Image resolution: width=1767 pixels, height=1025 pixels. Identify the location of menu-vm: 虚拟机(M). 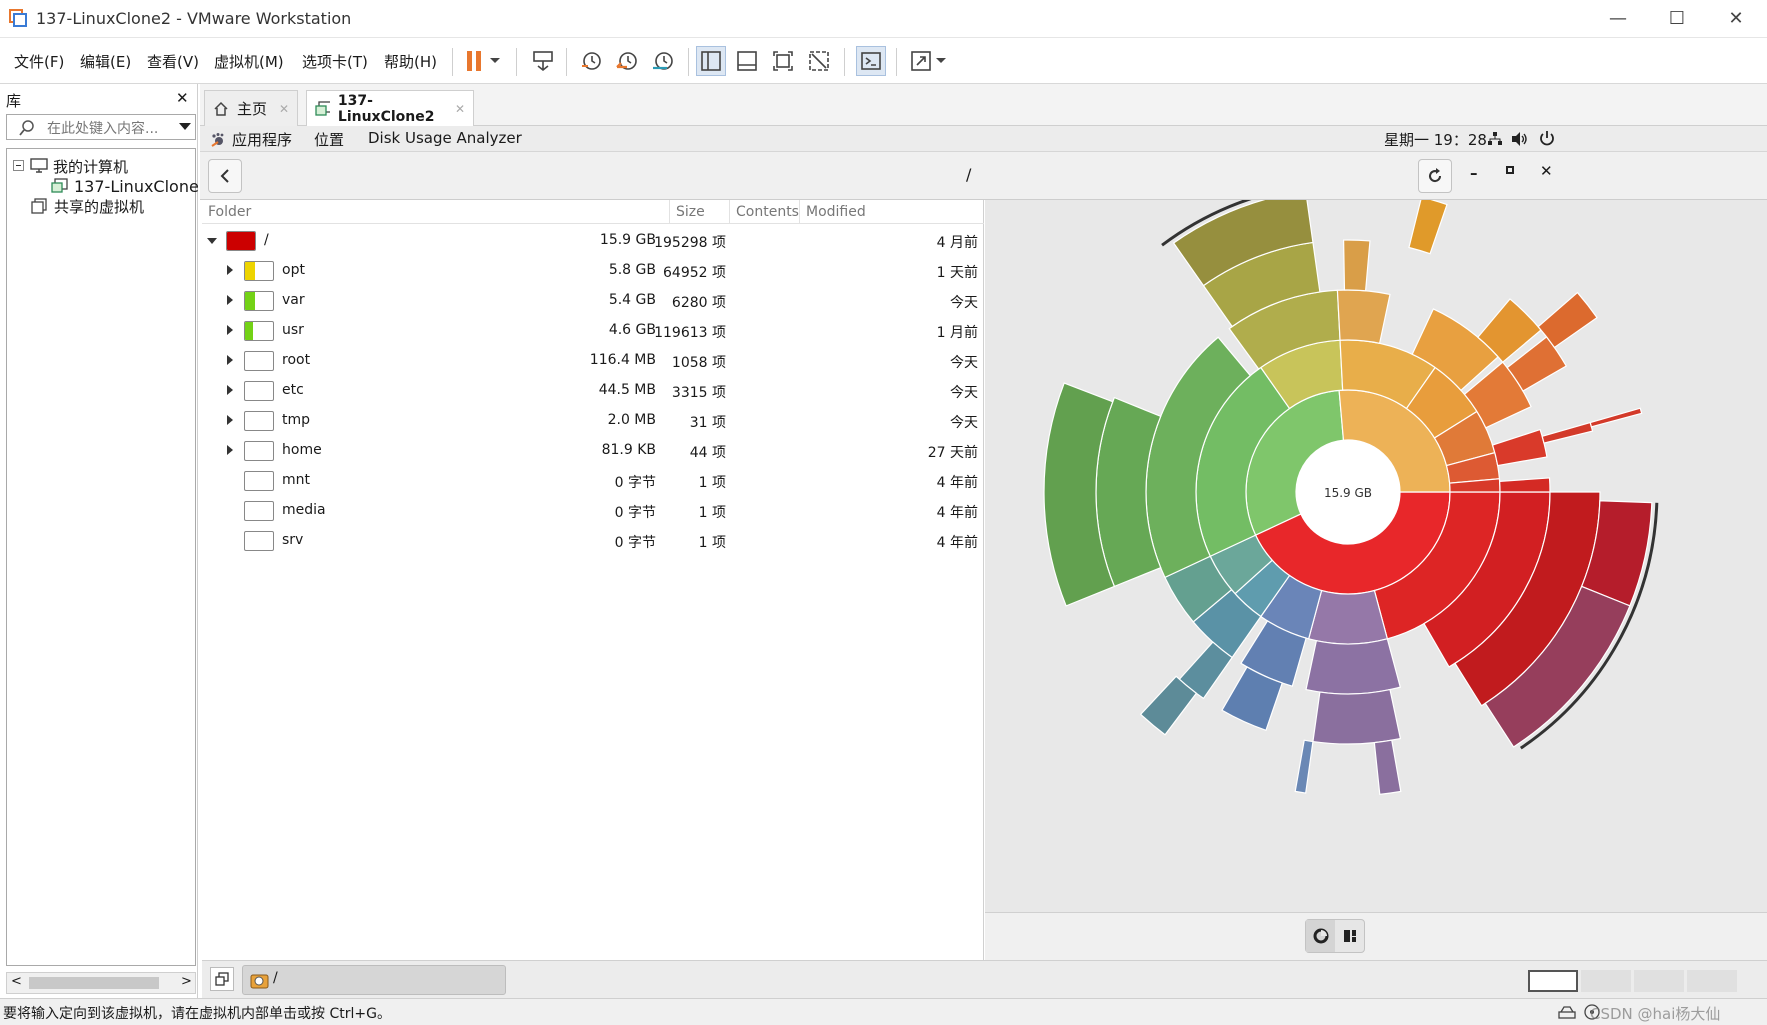
(249, 61).